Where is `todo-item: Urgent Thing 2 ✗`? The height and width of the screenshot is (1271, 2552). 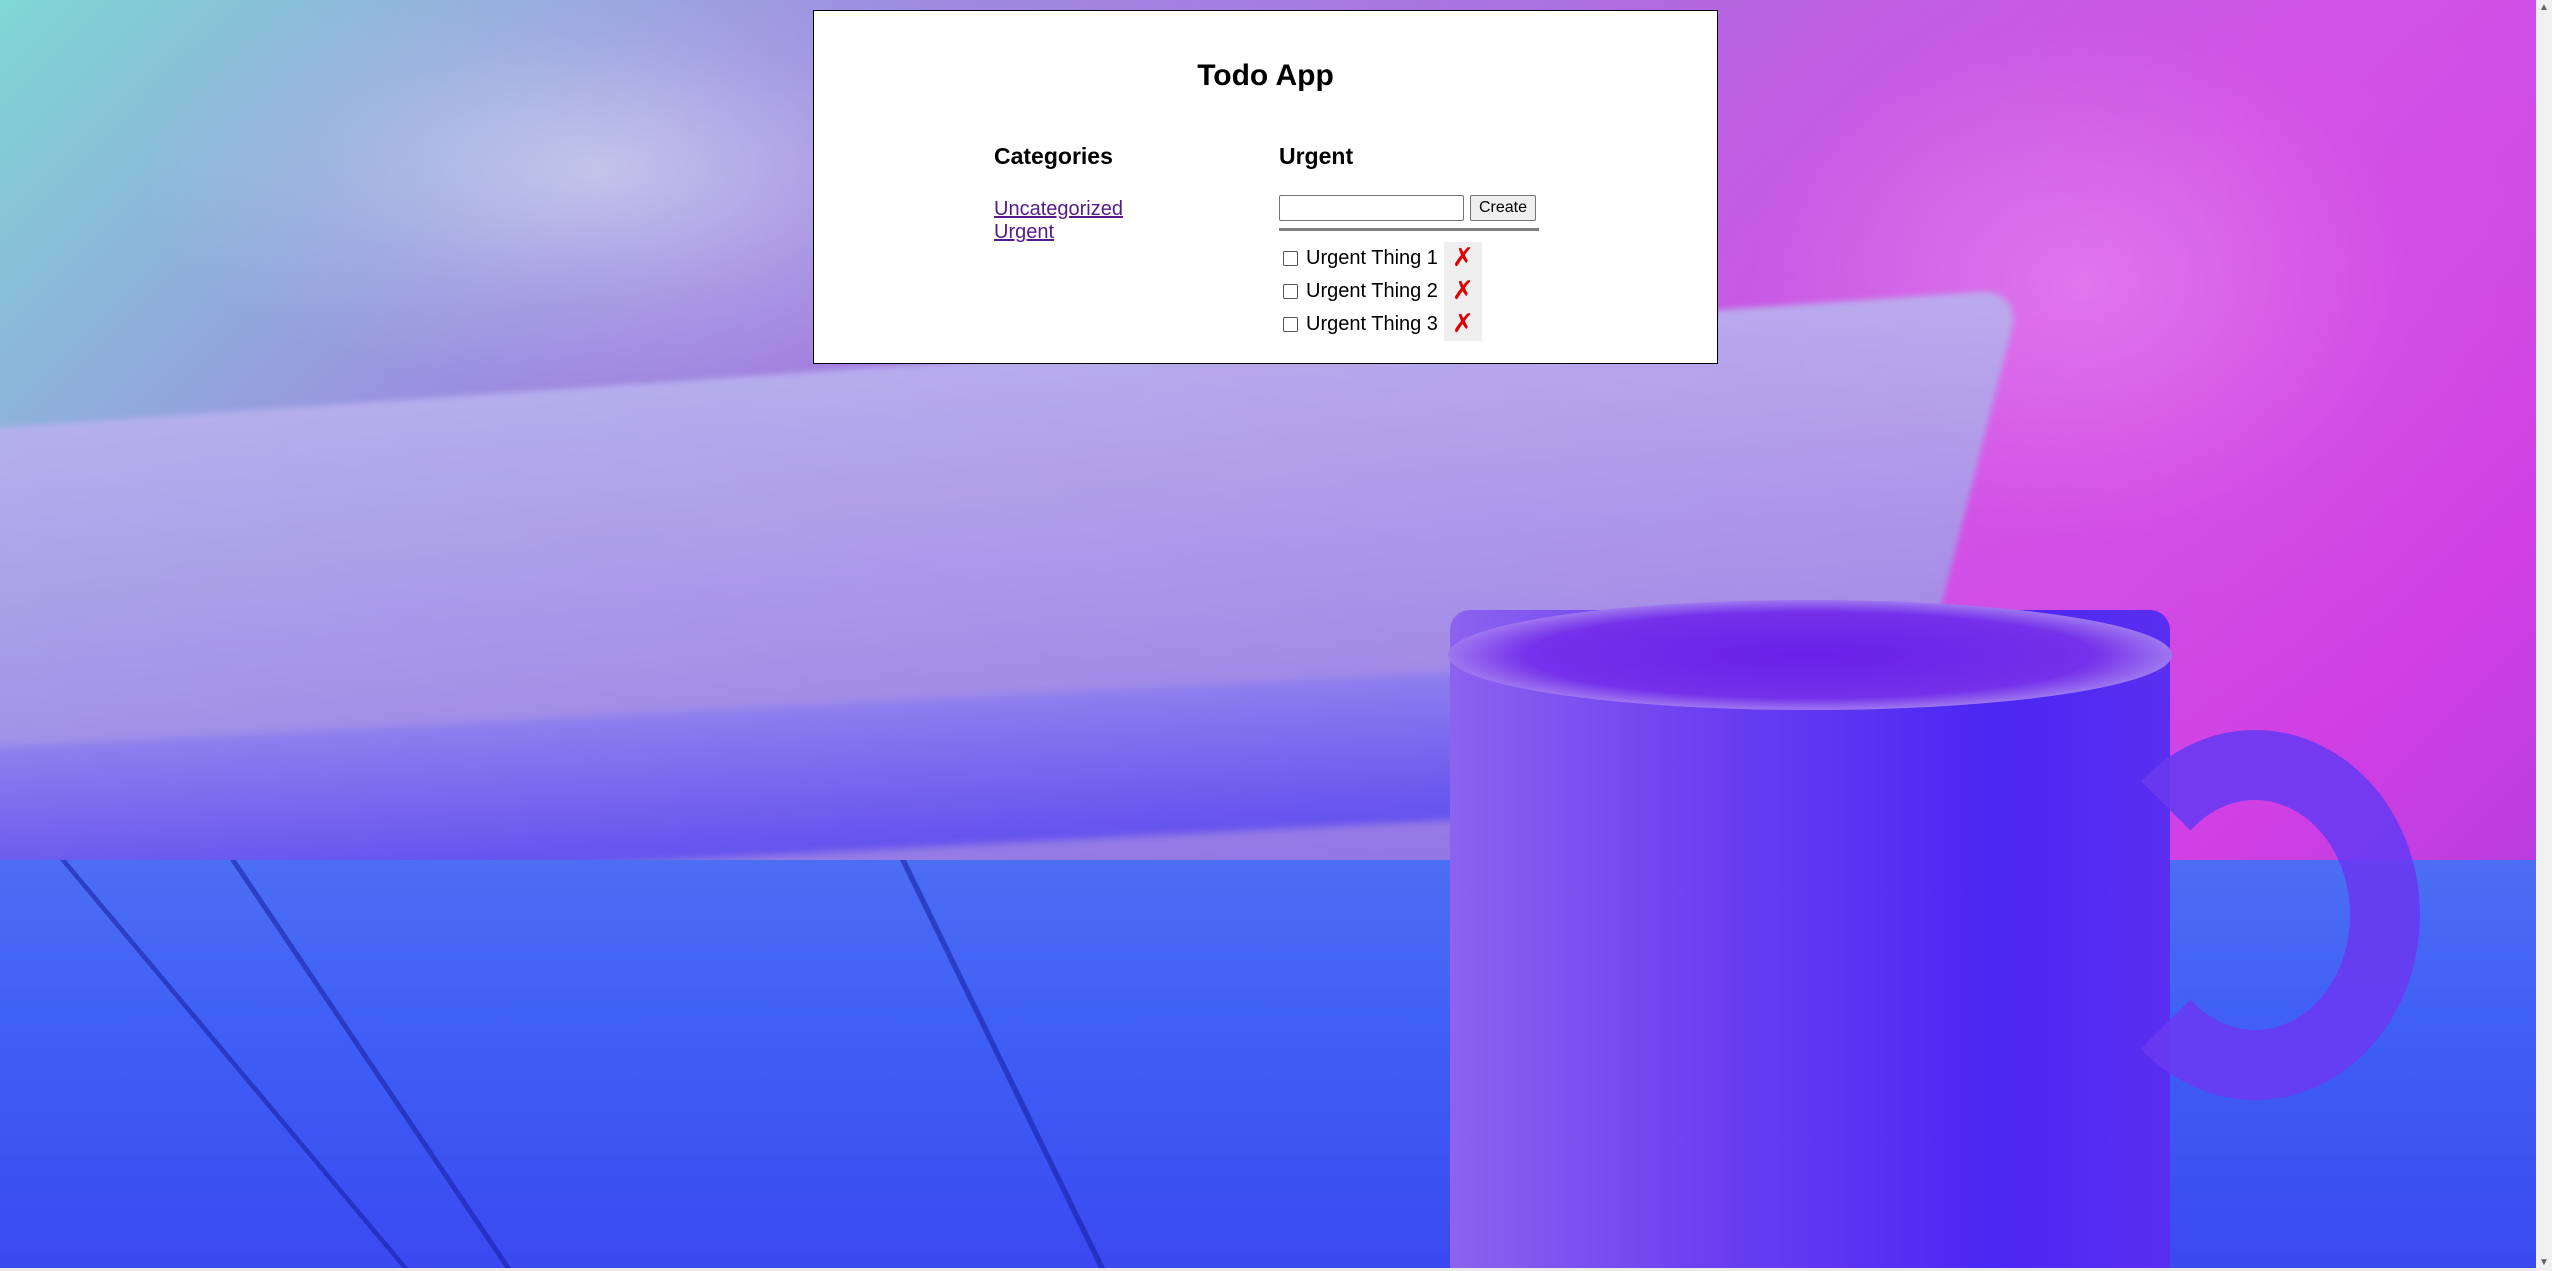
todo-item: Urgent Thing 2 ✗ is located at coordinates (1459, 291).